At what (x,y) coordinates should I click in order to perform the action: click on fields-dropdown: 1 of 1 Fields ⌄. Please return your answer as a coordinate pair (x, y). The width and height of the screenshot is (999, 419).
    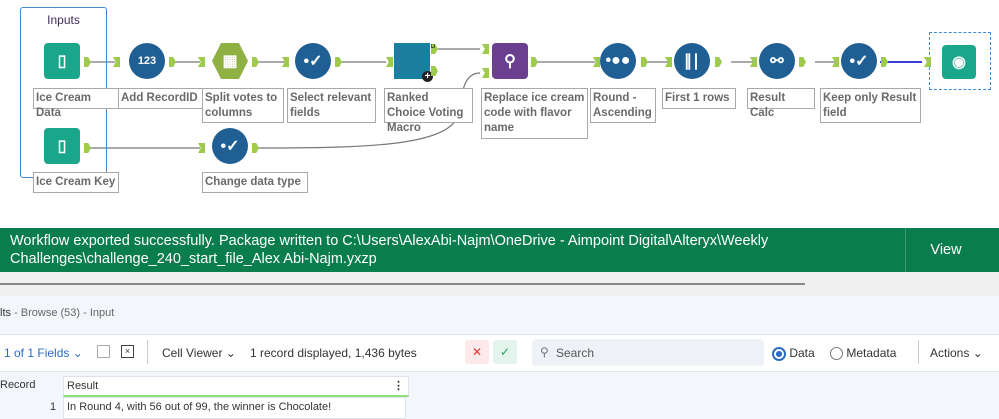
    Looking at the image, I should click on (43, 353).